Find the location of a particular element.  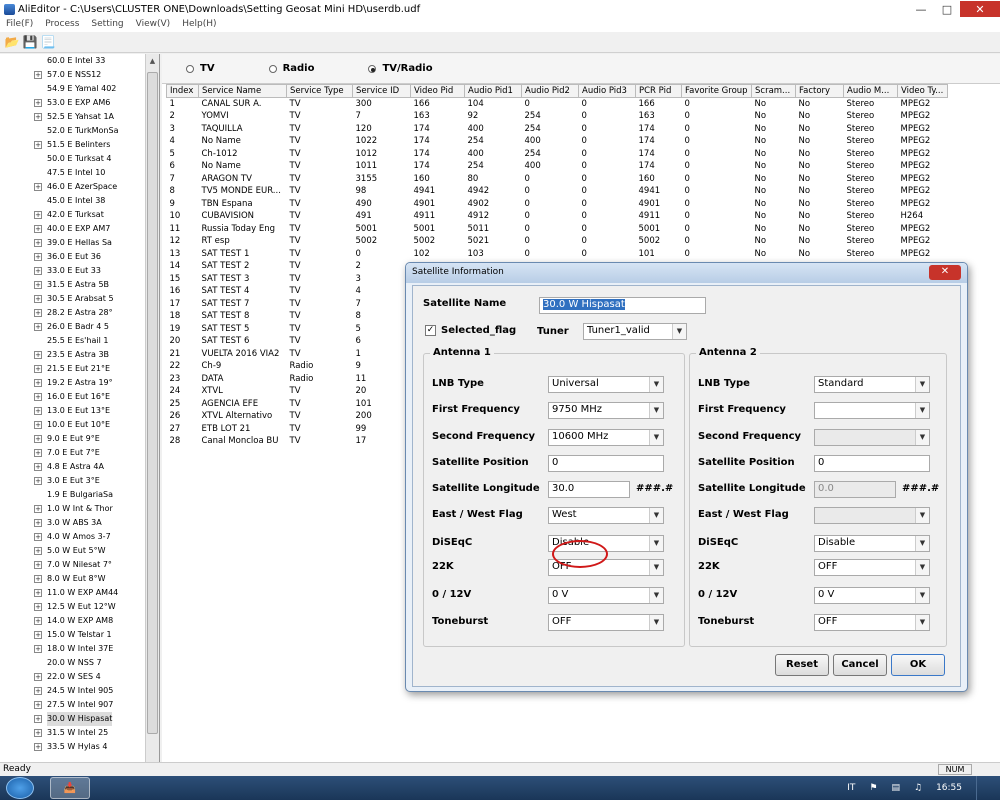

tree-item: +53.0 E EXP AM6 is located at coordinates (79, 103).